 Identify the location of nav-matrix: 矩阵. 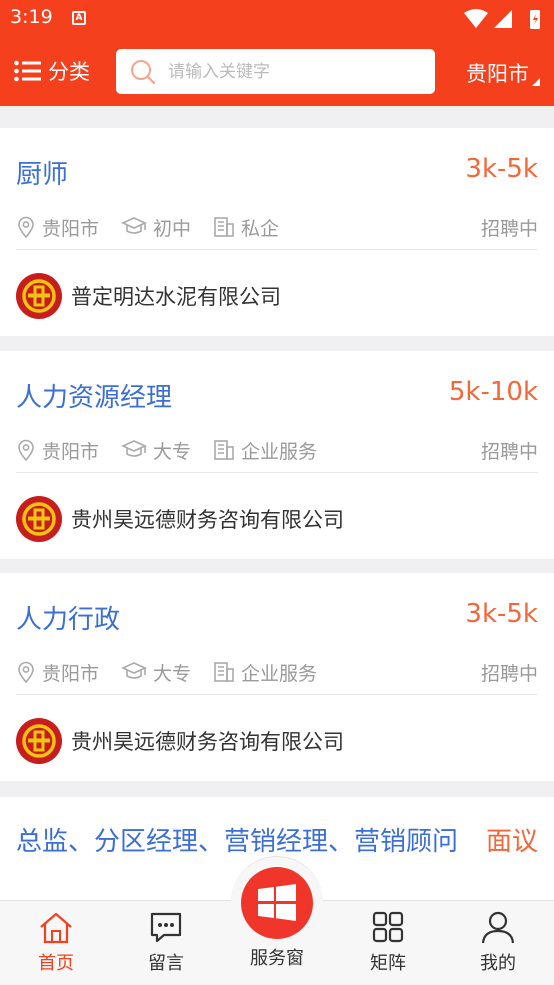
(388, 943).